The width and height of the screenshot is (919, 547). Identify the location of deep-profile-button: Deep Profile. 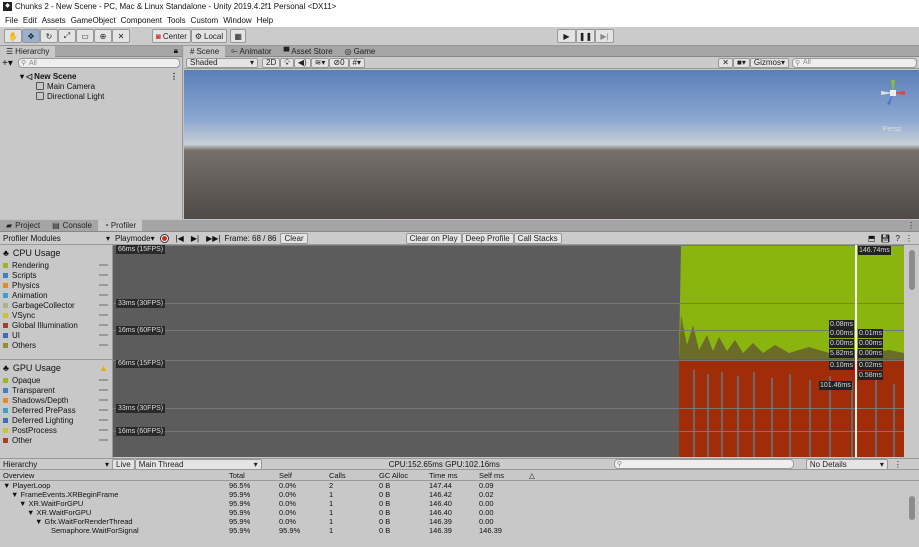
(487, 238).